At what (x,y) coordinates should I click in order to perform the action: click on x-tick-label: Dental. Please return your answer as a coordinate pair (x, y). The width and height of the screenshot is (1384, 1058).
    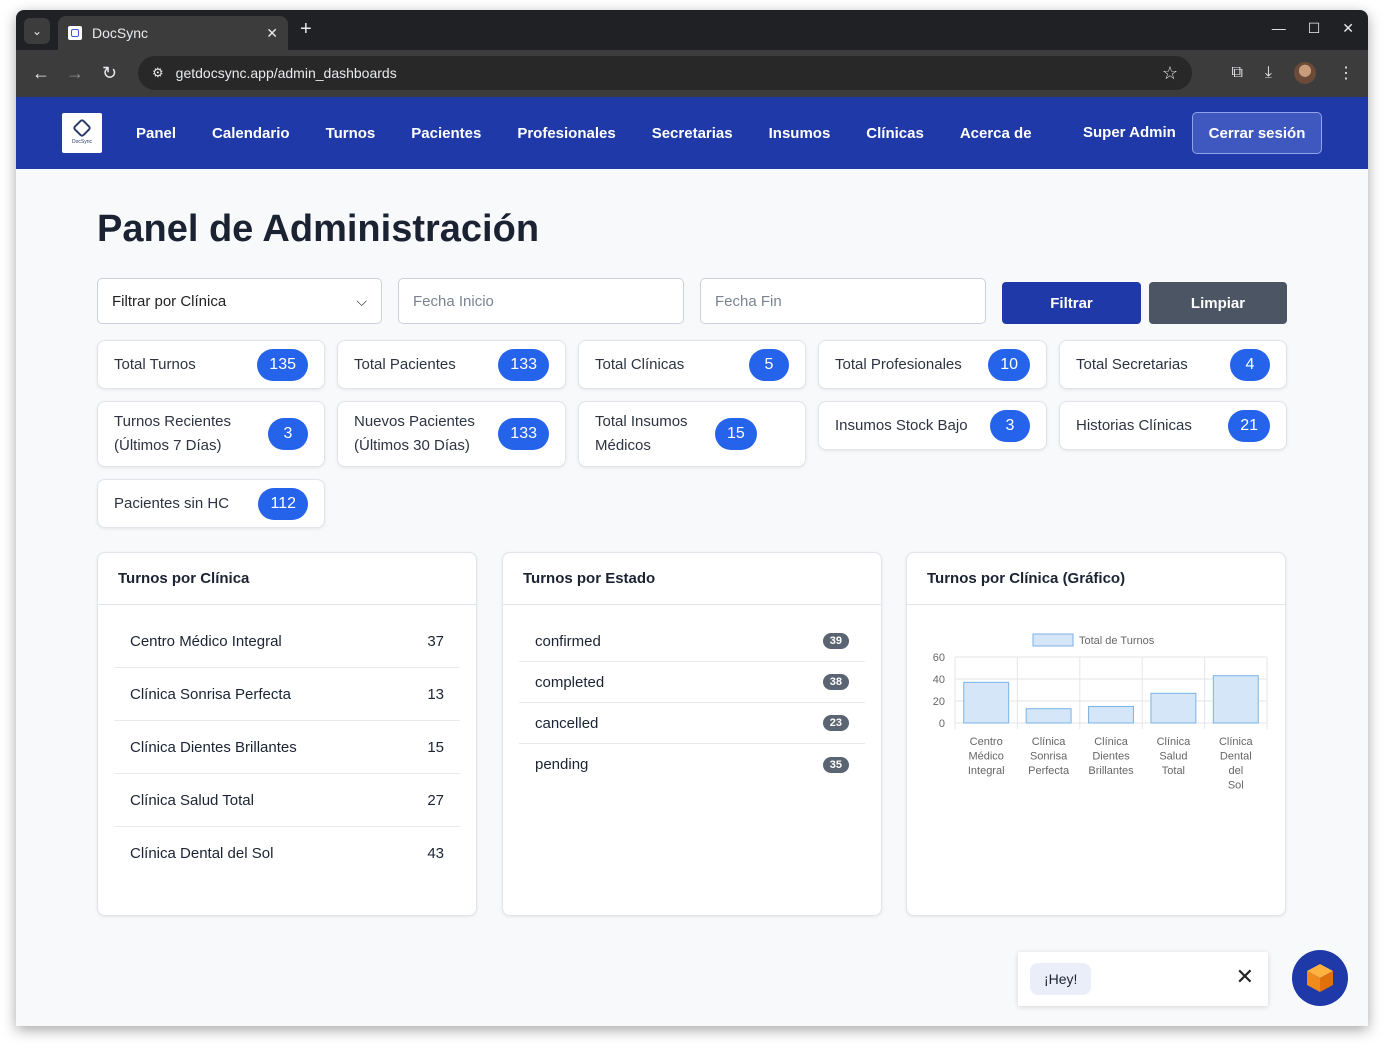
    Looking at the image, I should click on (1236, 757).